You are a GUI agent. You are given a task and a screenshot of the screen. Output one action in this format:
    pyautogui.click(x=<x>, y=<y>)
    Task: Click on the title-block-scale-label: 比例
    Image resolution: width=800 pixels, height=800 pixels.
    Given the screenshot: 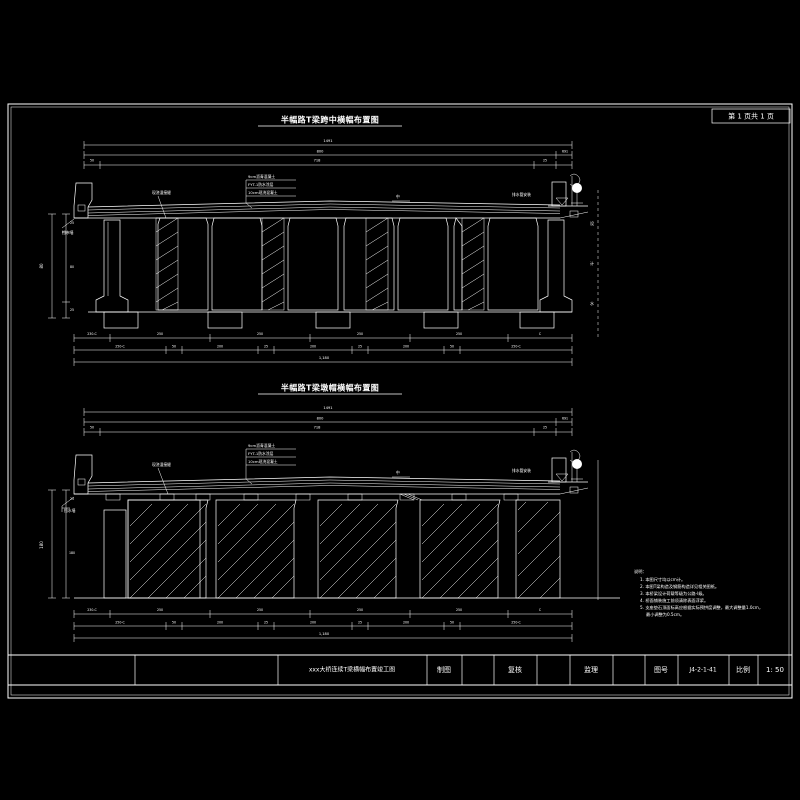 What is the action you would take?
    pyautogui.click(x=743, y=669)
    